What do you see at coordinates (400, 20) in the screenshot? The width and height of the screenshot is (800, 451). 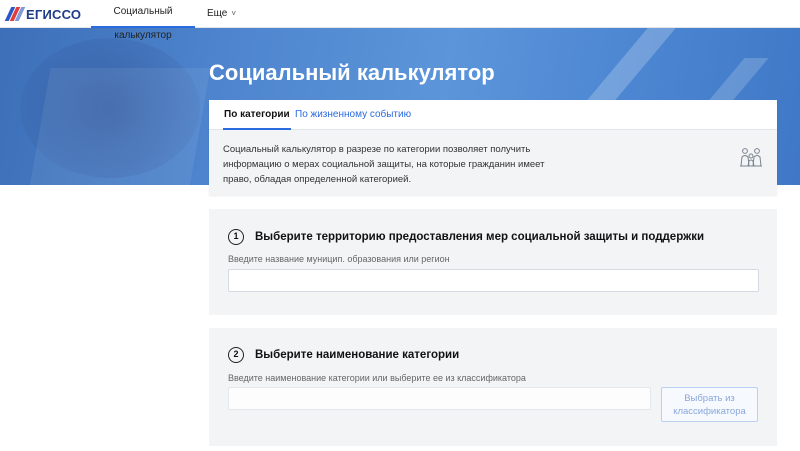 I see `top-navigation: ЕГИССО Социальный калькулятор Еще ˅` at bounding box center [400, 20].